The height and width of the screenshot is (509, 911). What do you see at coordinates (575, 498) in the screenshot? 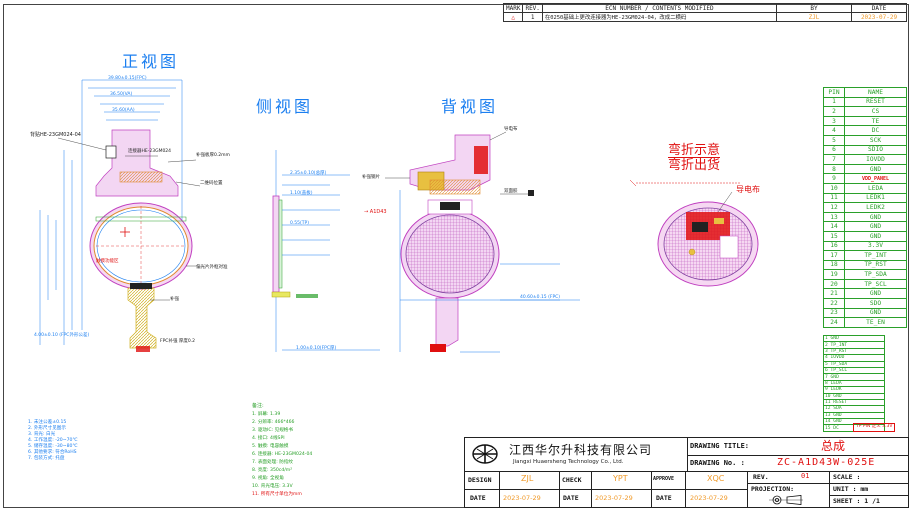
I see `date-label-2: DATE` at bounding box center [575, 498].